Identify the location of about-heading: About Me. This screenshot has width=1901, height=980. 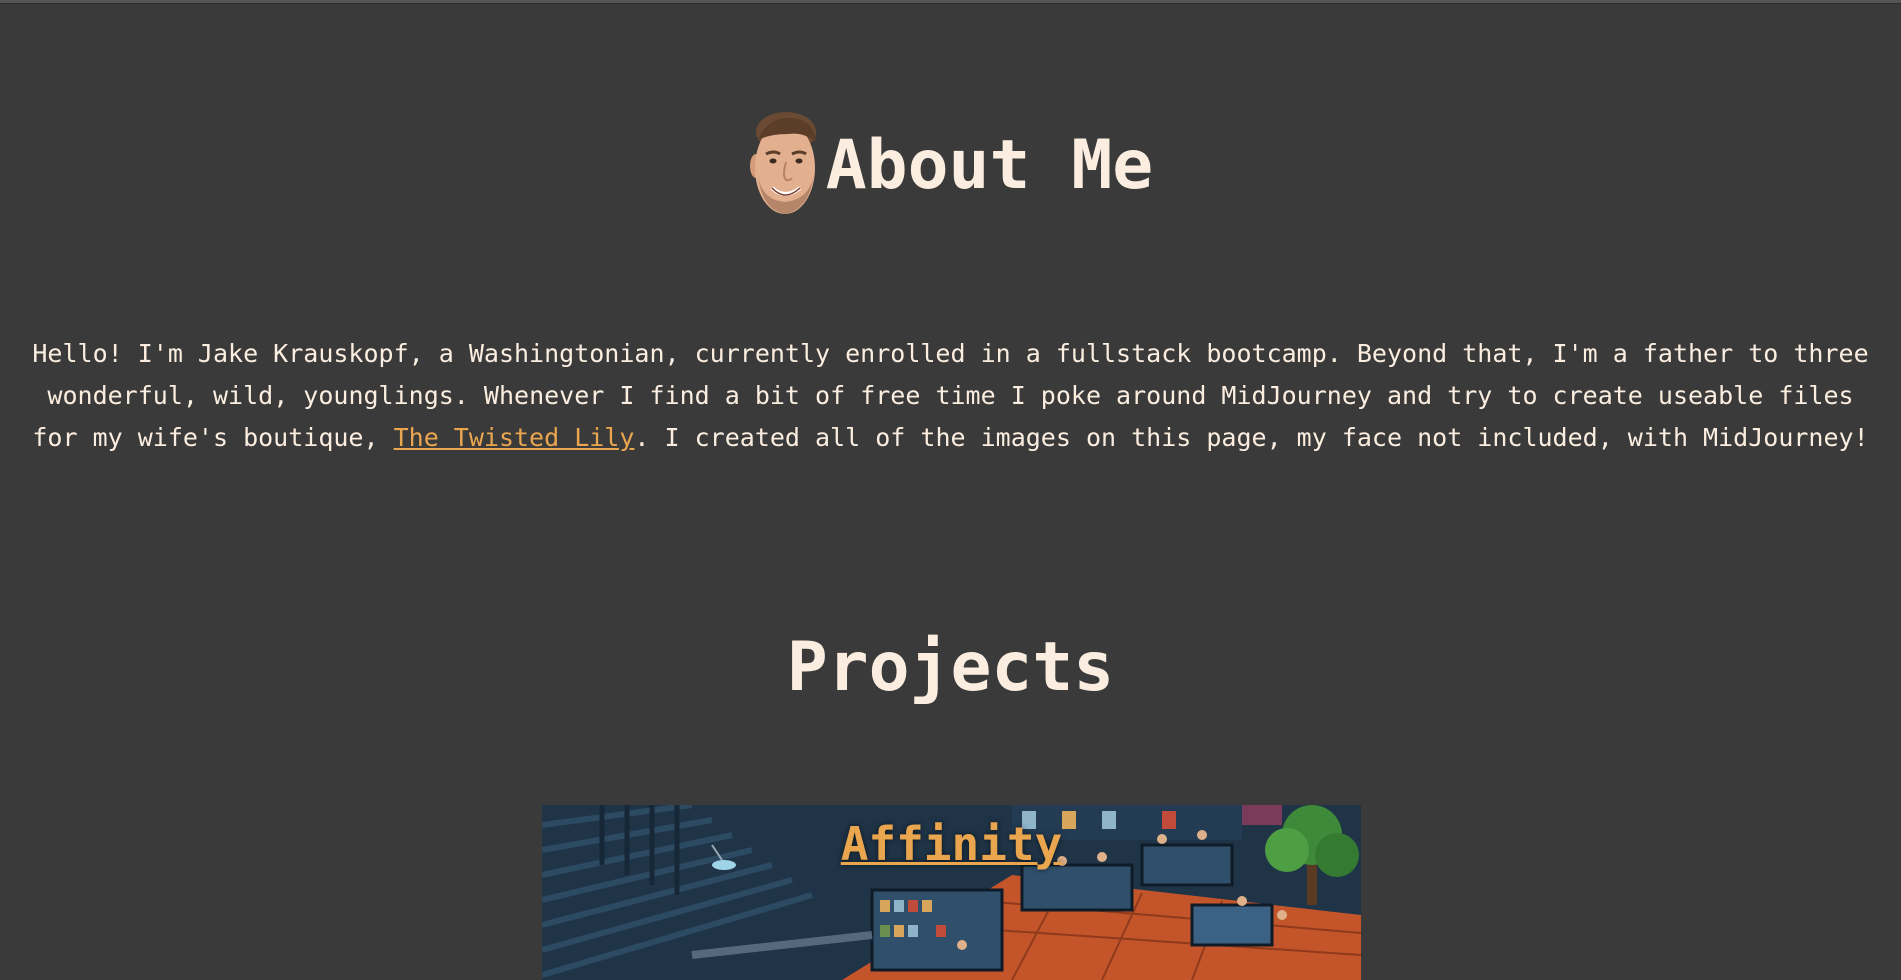
(950, 166).